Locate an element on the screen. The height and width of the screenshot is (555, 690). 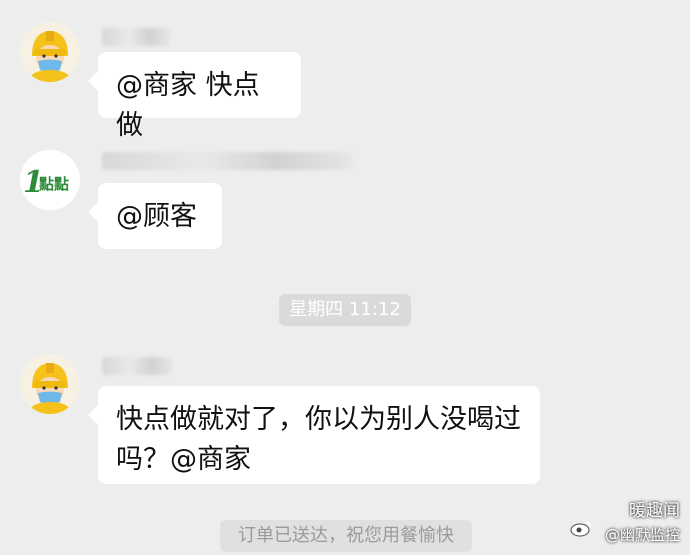
svg-text: 點點 is located at coordinates (54, 184).